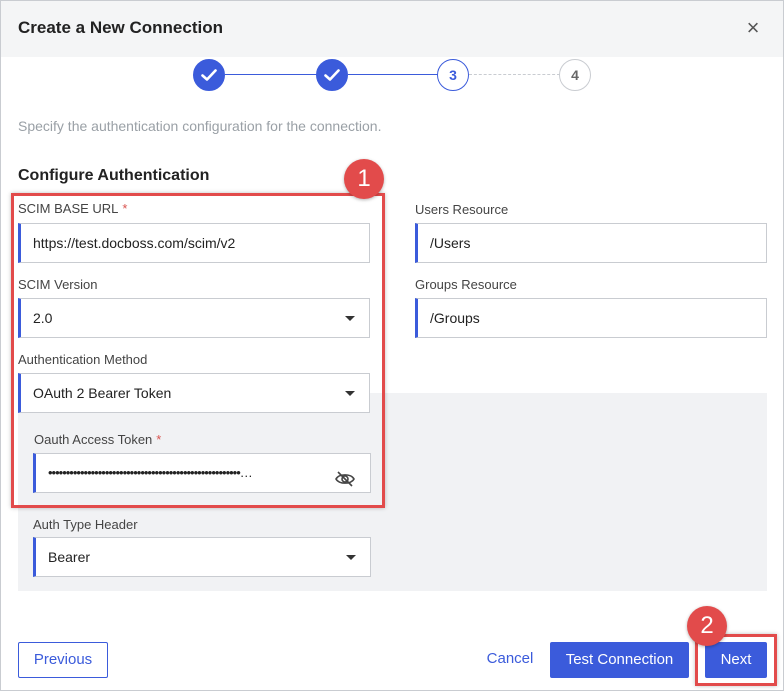 The height and width of the screenshot is (691, 784). Describe the element at coordinates (392, 29) in the screenshot. I see `dialog-header: Create a New Connection ×` at that location.